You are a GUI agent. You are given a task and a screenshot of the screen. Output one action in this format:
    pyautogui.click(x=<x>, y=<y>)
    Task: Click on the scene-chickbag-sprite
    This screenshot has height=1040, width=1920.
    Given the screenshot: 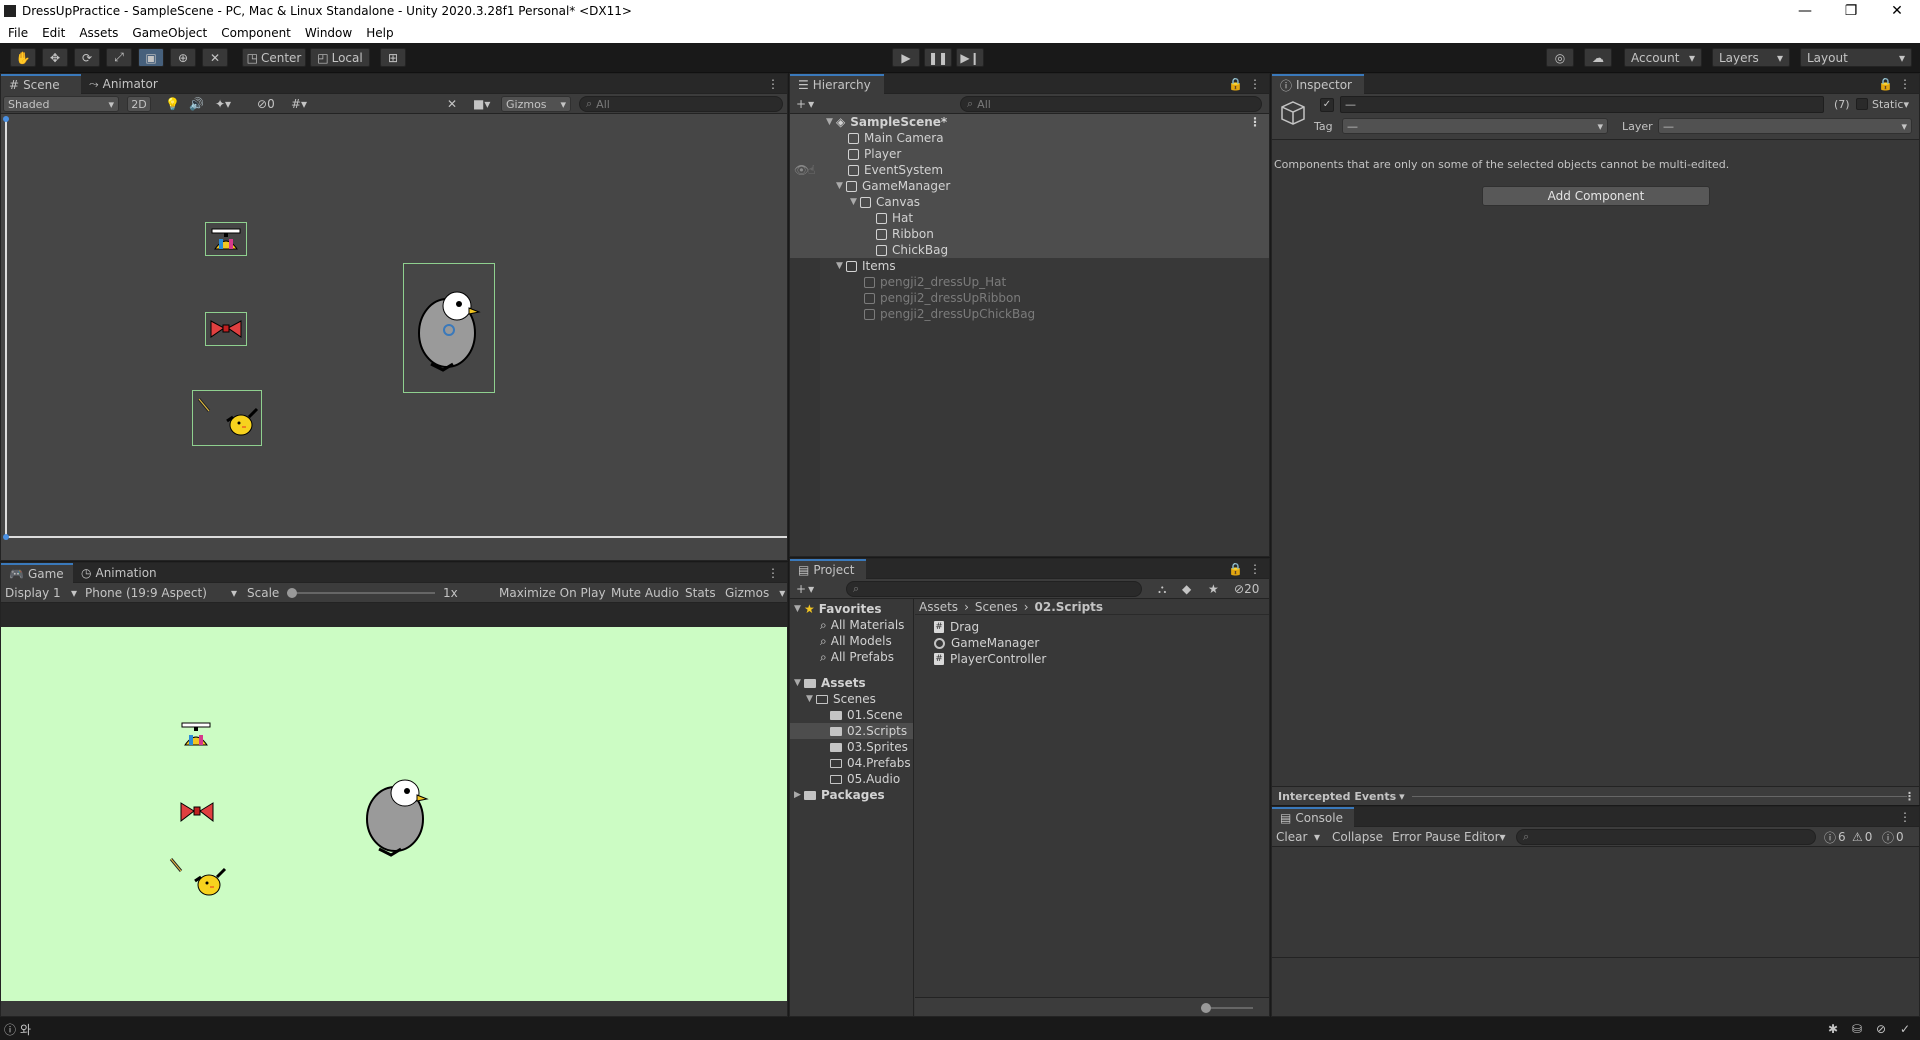 What is the action you would take?
    pyautogui.click(x=227, y=418)
    